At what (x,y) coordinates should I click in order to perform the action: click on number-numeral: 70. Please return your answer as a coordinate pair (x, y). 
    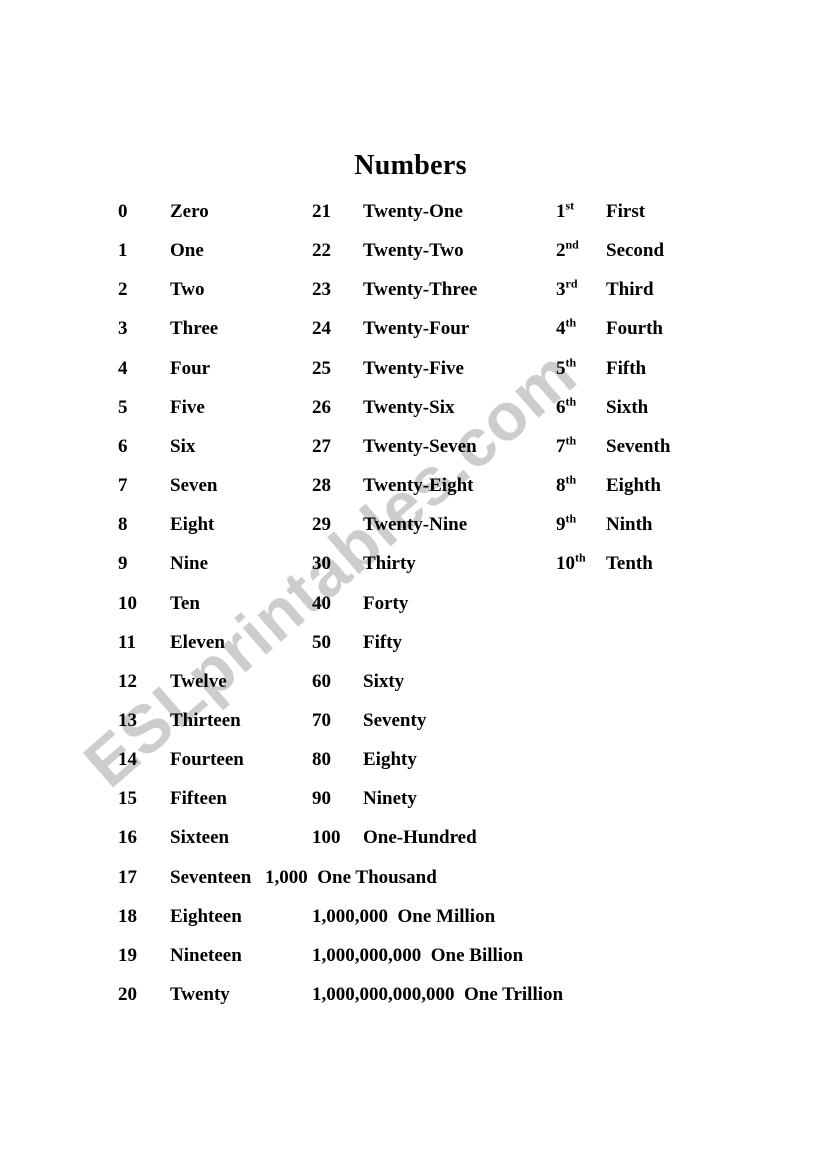
    Looking at the image, I should click on (321, 720).